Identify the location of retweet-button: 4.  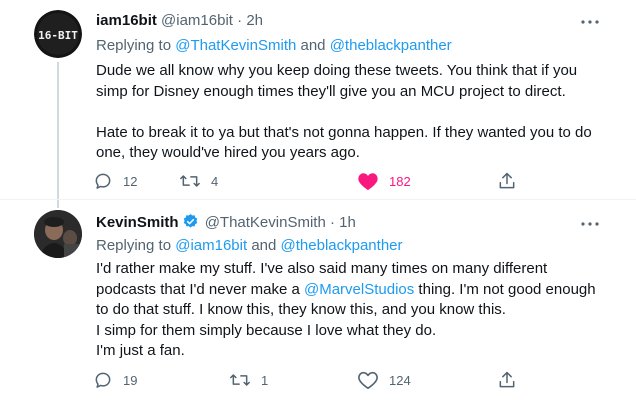
(198, 181).